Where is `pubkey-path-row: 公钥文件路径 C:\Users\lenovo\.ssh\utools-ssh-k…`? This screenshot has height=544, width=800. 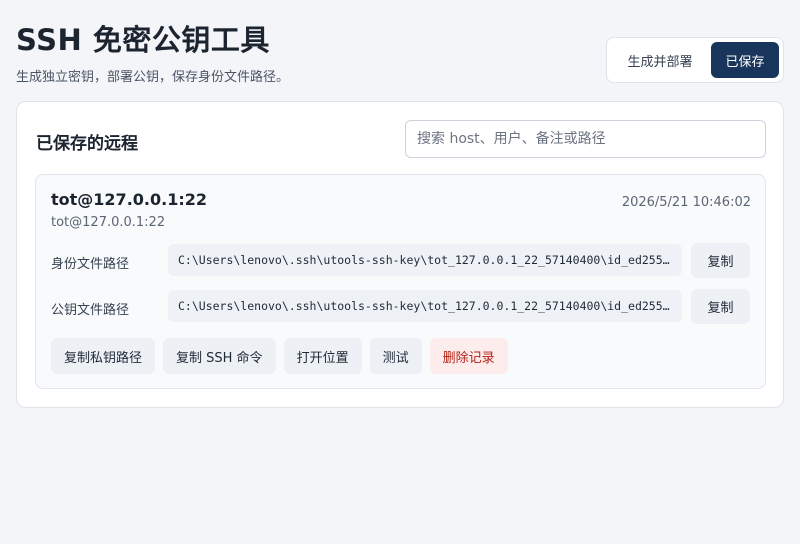 pubkey-path-row: 公钥文件路径 C:\Users\lenovo\.ssh\utools-ssh-k… is located at coordinates (401, 306).